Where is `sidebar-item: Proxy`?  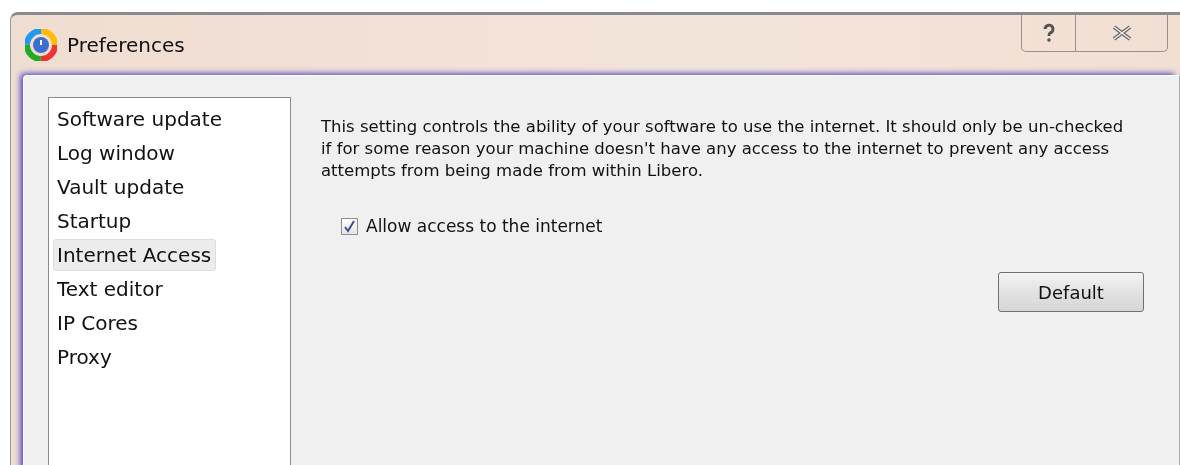
sidebar-item: Proxy is located at coordinates (85, 357).